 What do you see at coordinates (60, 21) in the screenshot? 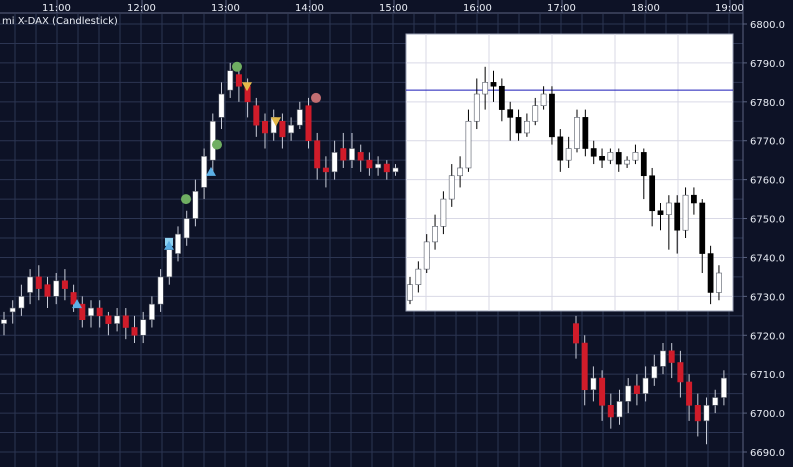
I see `chart-title: mi X-DAX (Candlestick)` at bounding box center [60, 21].